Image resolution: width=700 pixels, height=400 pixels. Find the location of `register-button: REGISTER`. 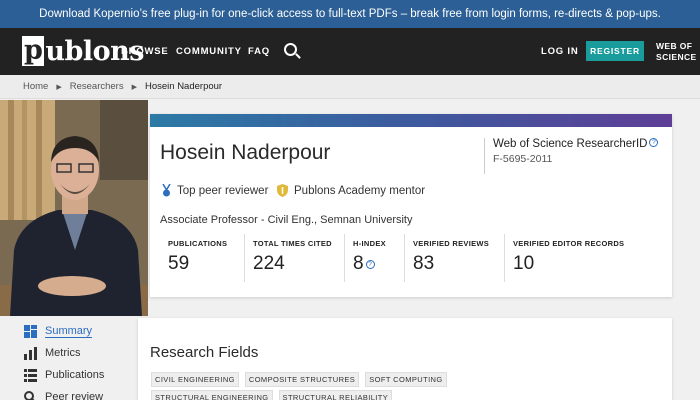

register-button: REGISTER is located at coordinates (615, 51).